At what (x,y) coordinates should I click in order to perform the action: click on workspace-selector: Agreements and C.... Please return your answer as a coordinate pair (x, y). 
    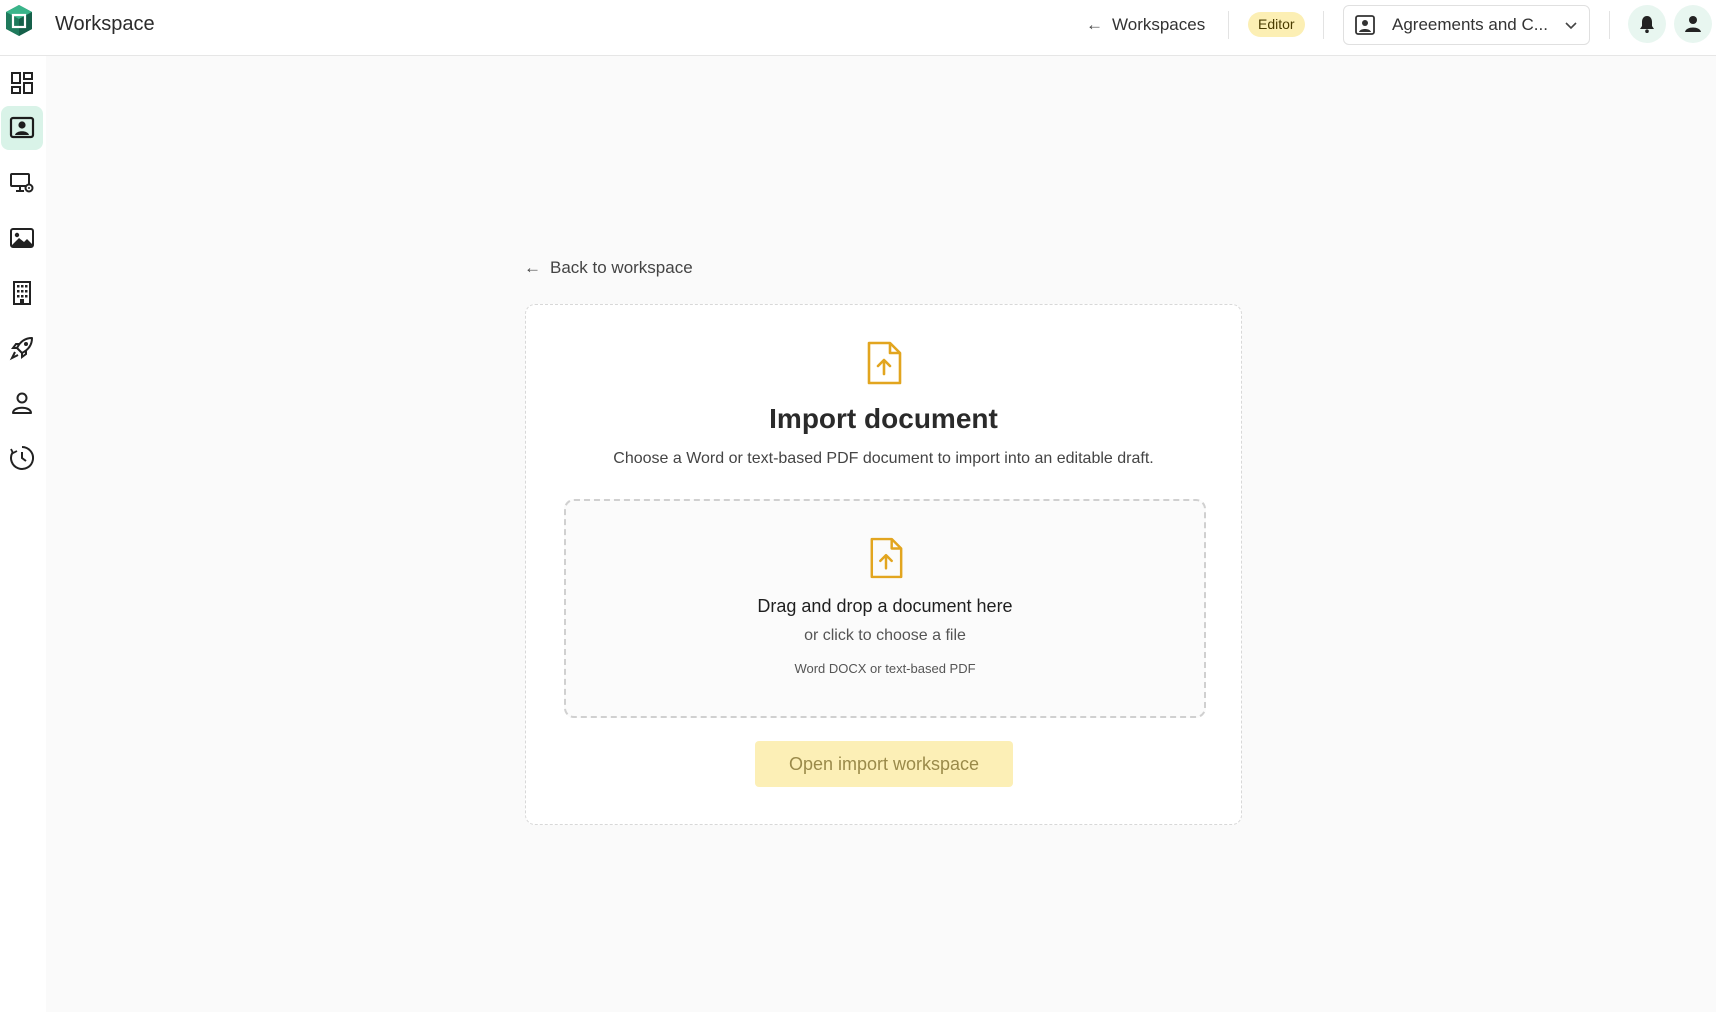
    Looking at the image, I should click on (1466, 25).